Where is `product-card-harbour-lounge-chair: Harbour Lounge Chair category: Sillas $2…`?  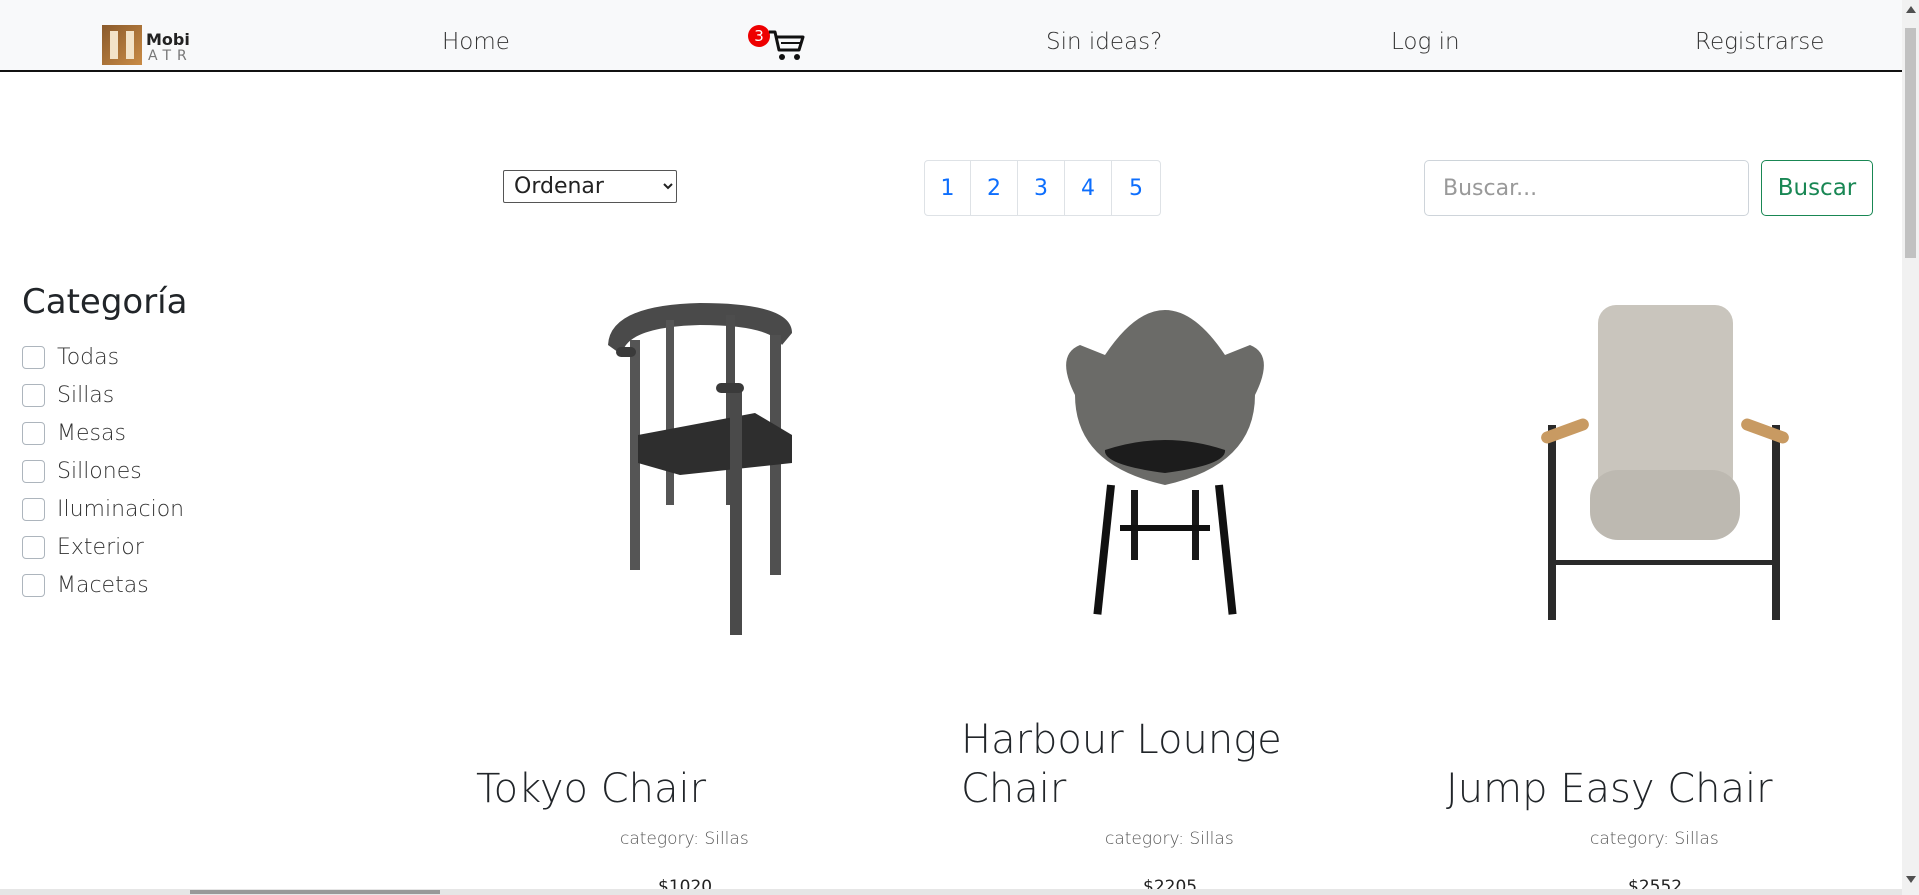 product-card-harbour-lounge-chair: Harbour Lounge Chair category: Sillas $2… is located at coordinates (1165, 590).